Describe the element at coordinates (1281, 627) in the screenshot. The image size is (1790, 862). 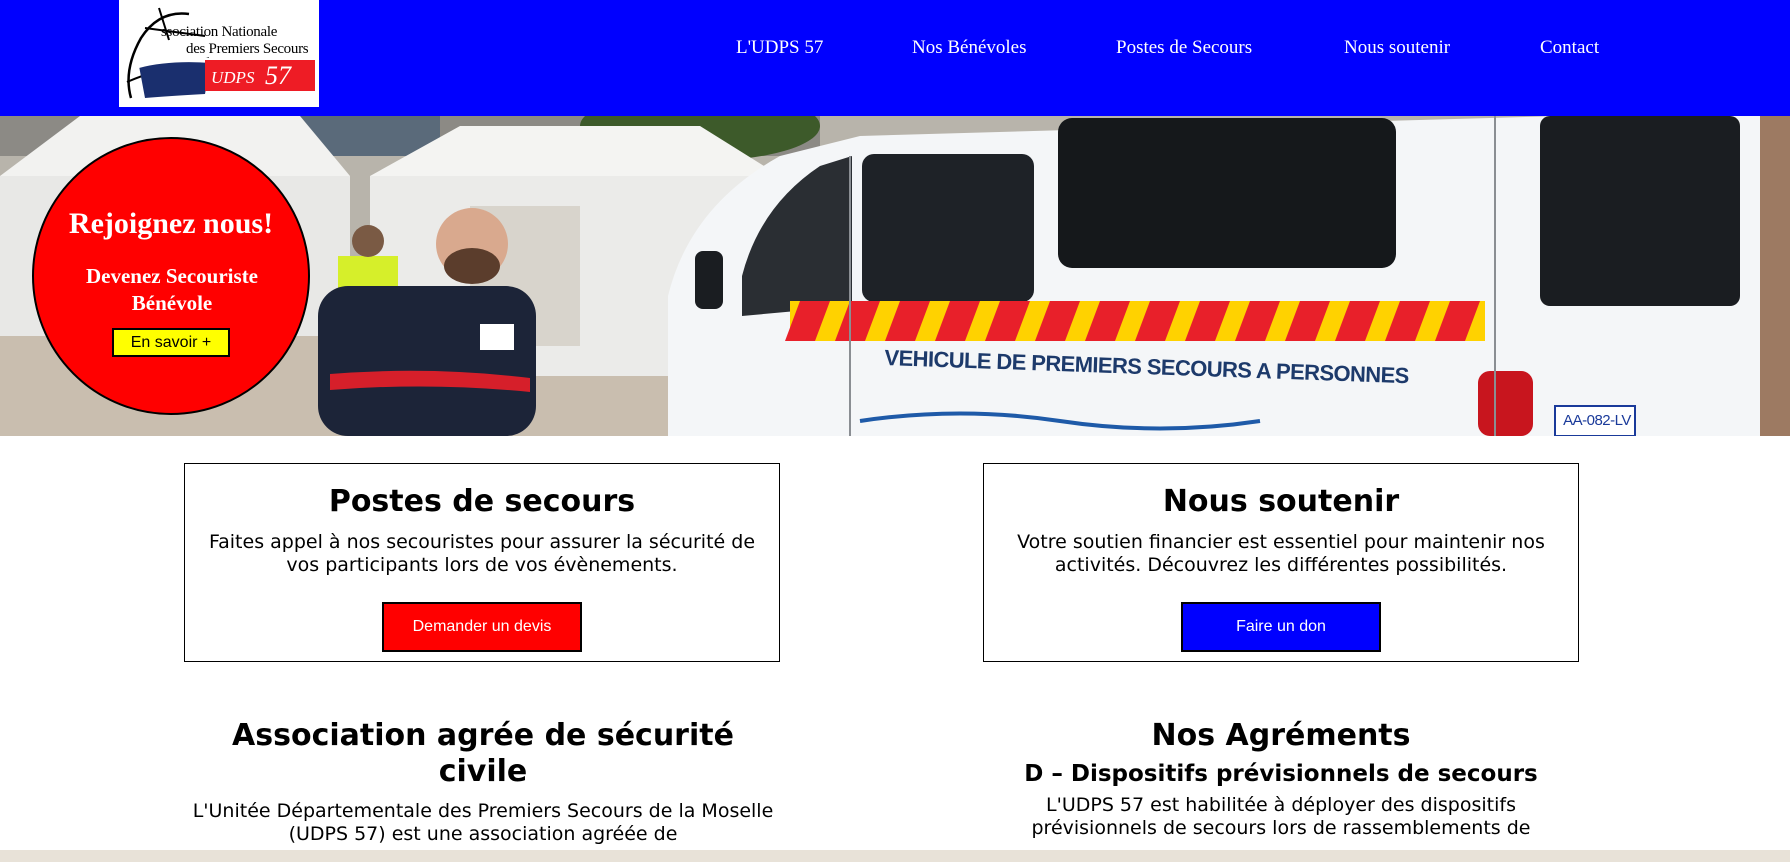
I see `donate-button: Faire un don` at that location.